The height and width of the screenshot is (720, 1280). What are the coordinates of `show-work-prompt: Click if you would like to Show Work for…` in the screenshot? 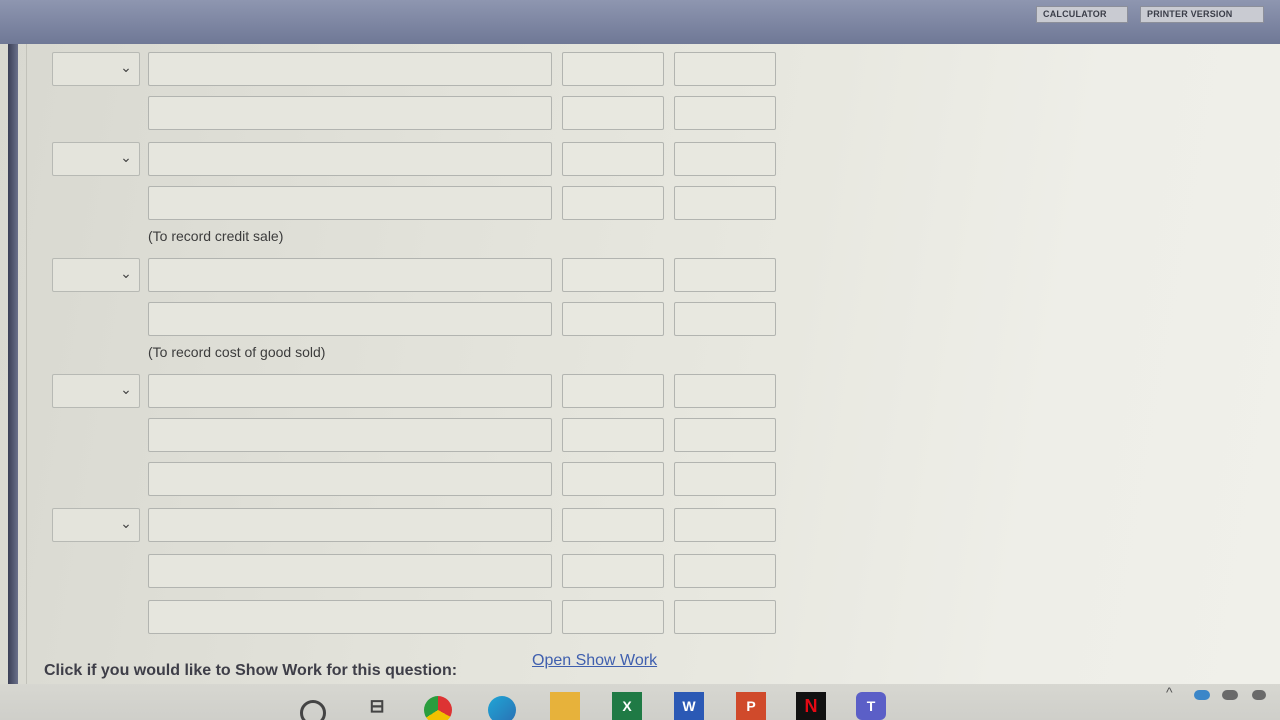 It's located at (251, 670).